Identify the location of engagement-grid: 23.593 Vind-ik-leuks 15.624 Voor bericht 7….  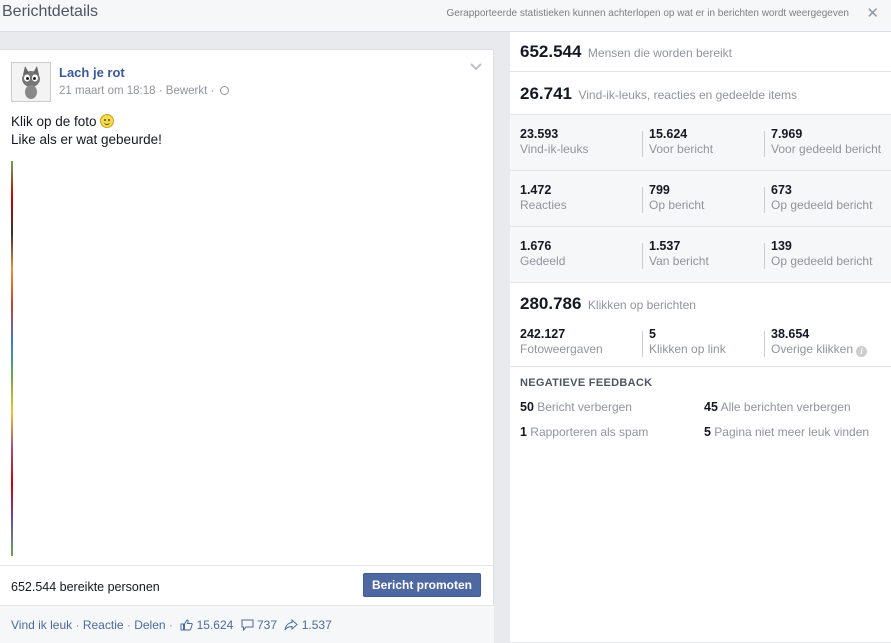
(700, 199).